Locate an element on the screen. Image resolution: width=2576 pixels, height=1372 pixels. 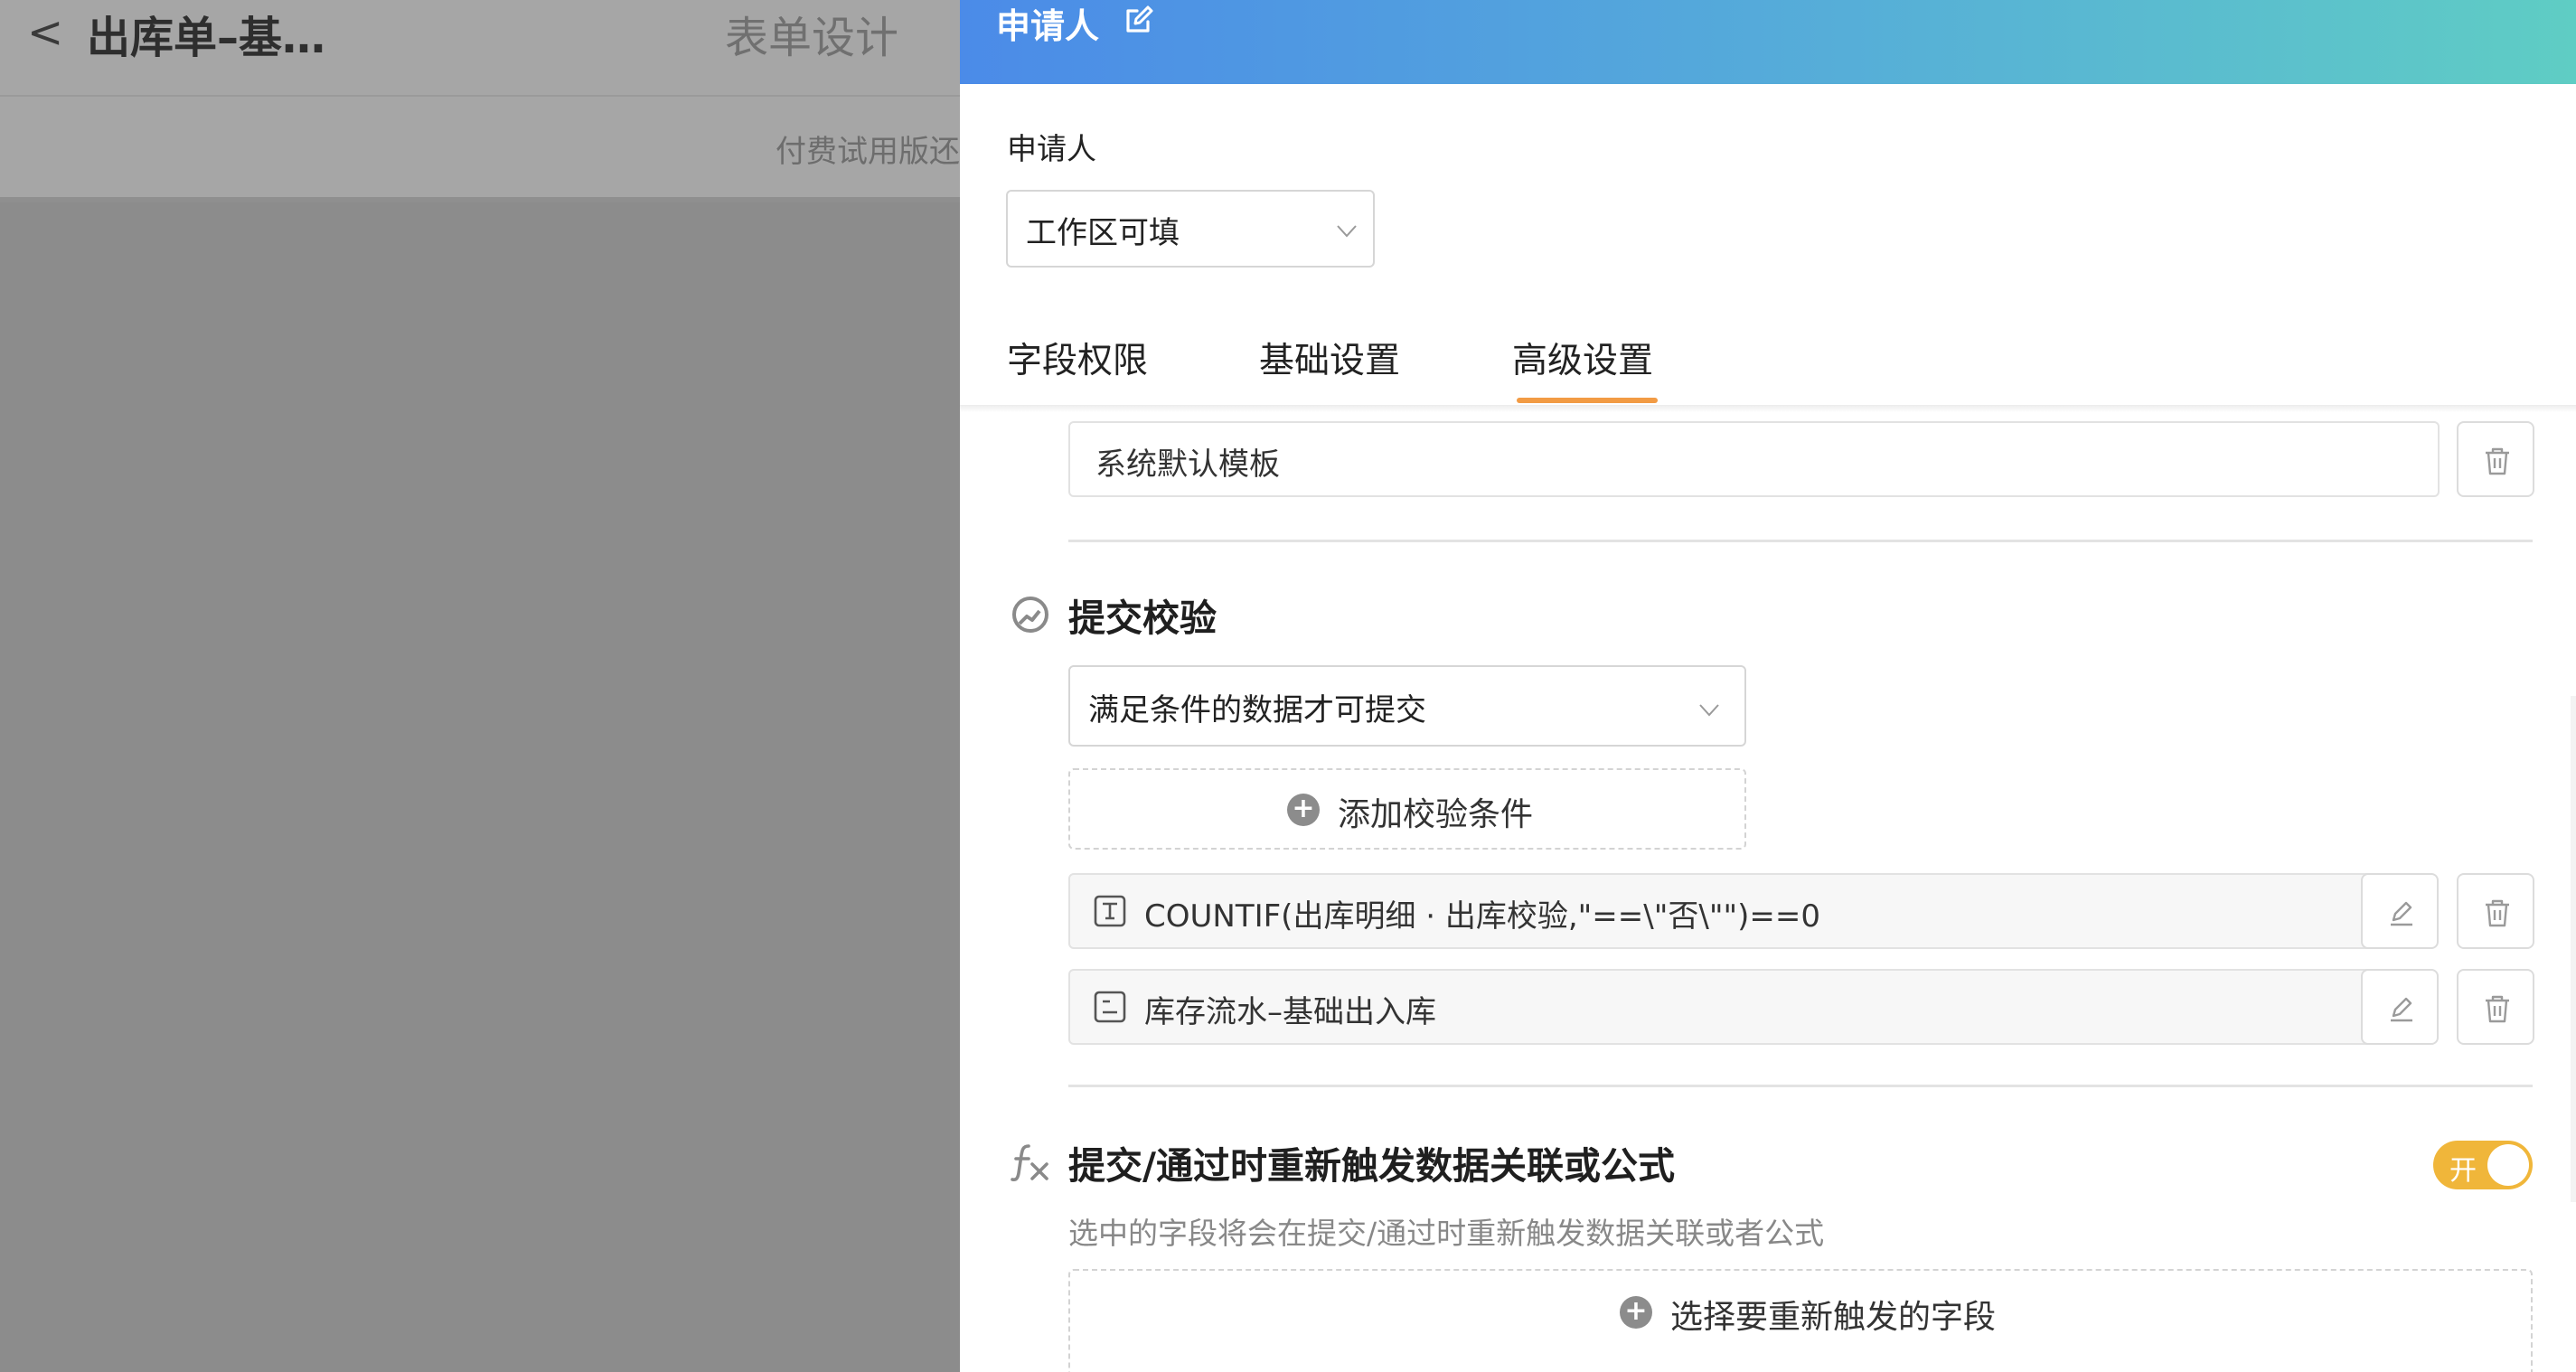
applicant-label: 申请人 is located at coordinates (1052, 149).